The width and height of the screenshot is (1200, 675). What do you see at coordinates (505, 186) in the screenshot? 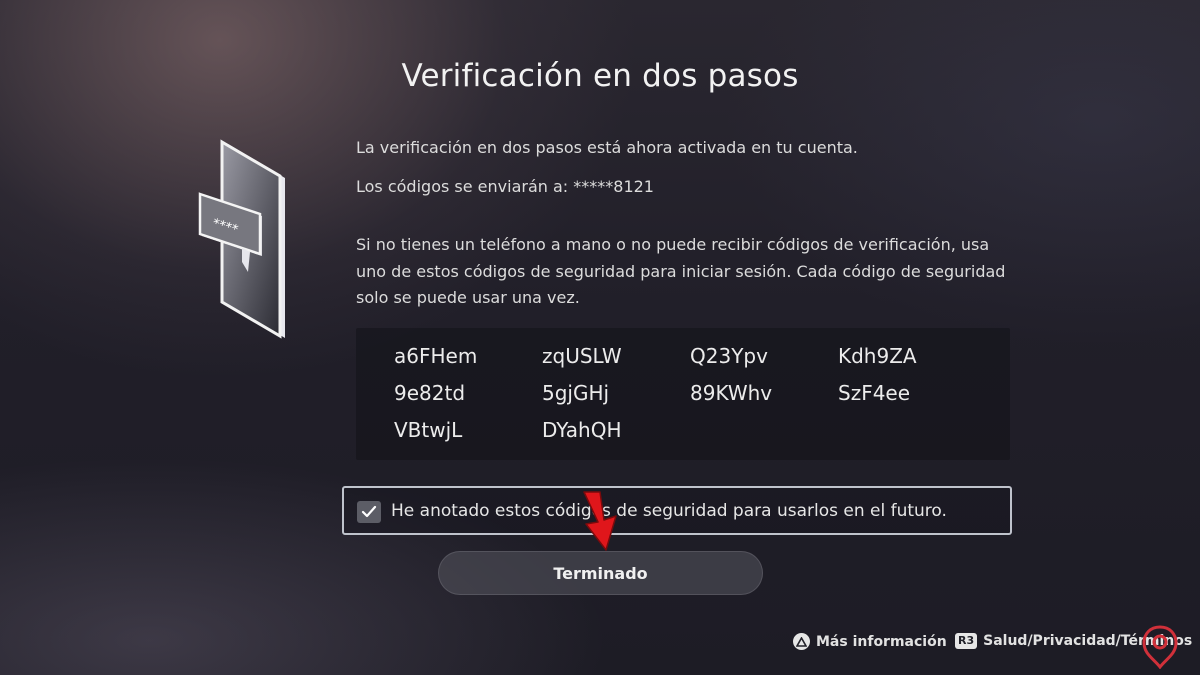
I see `codes-sent-line: Los códigos se enviarán a: *****8121` at bounding box center [505, 186].